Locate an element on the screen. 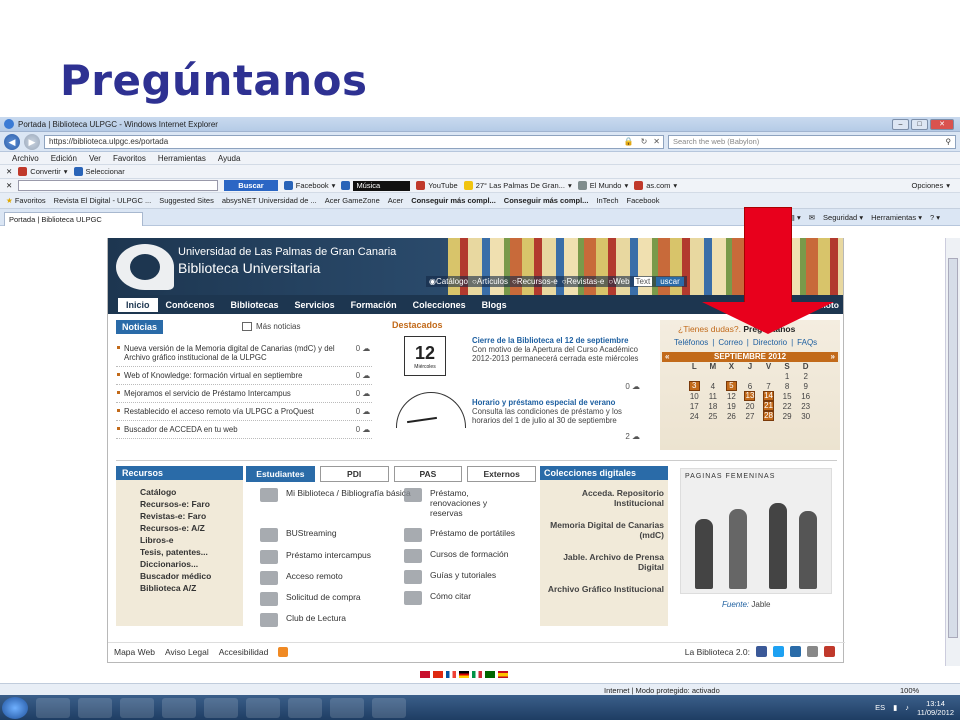 The height and width of the screenshot is (720, 960). taskbar-app-ie is located at coordinates (263, 707).